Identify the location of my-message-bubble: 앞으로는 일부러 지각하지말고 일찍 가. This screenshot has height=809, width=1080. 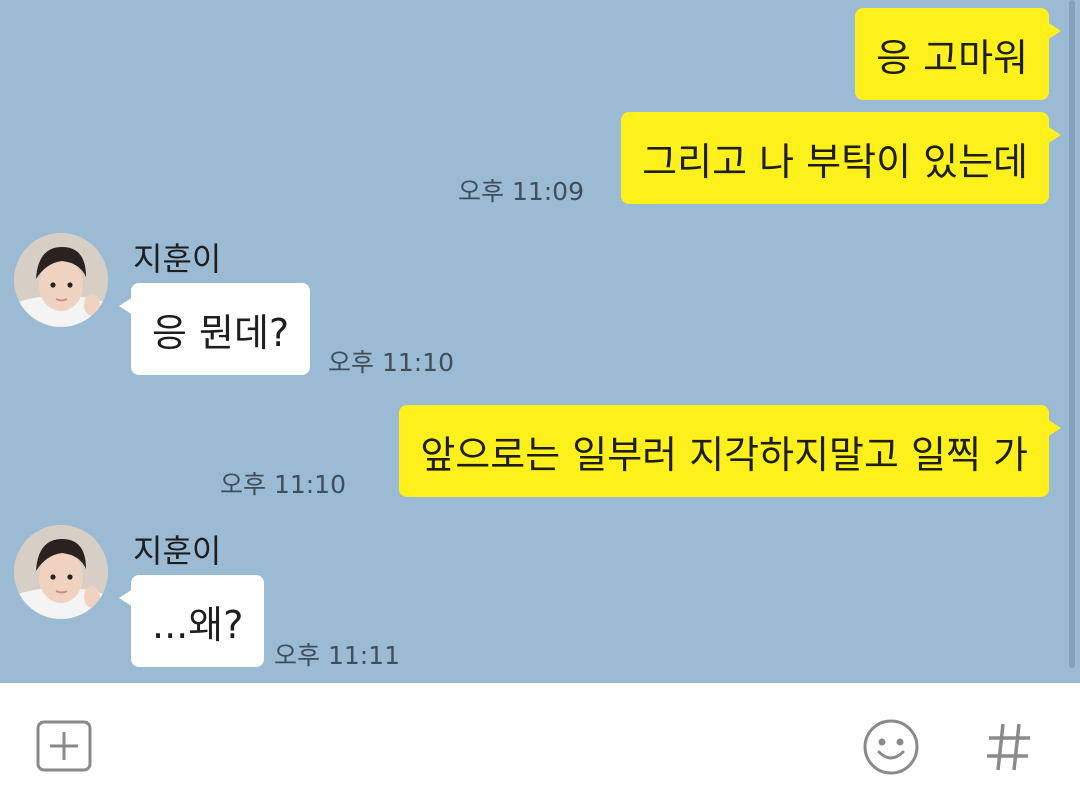
(730, 451).